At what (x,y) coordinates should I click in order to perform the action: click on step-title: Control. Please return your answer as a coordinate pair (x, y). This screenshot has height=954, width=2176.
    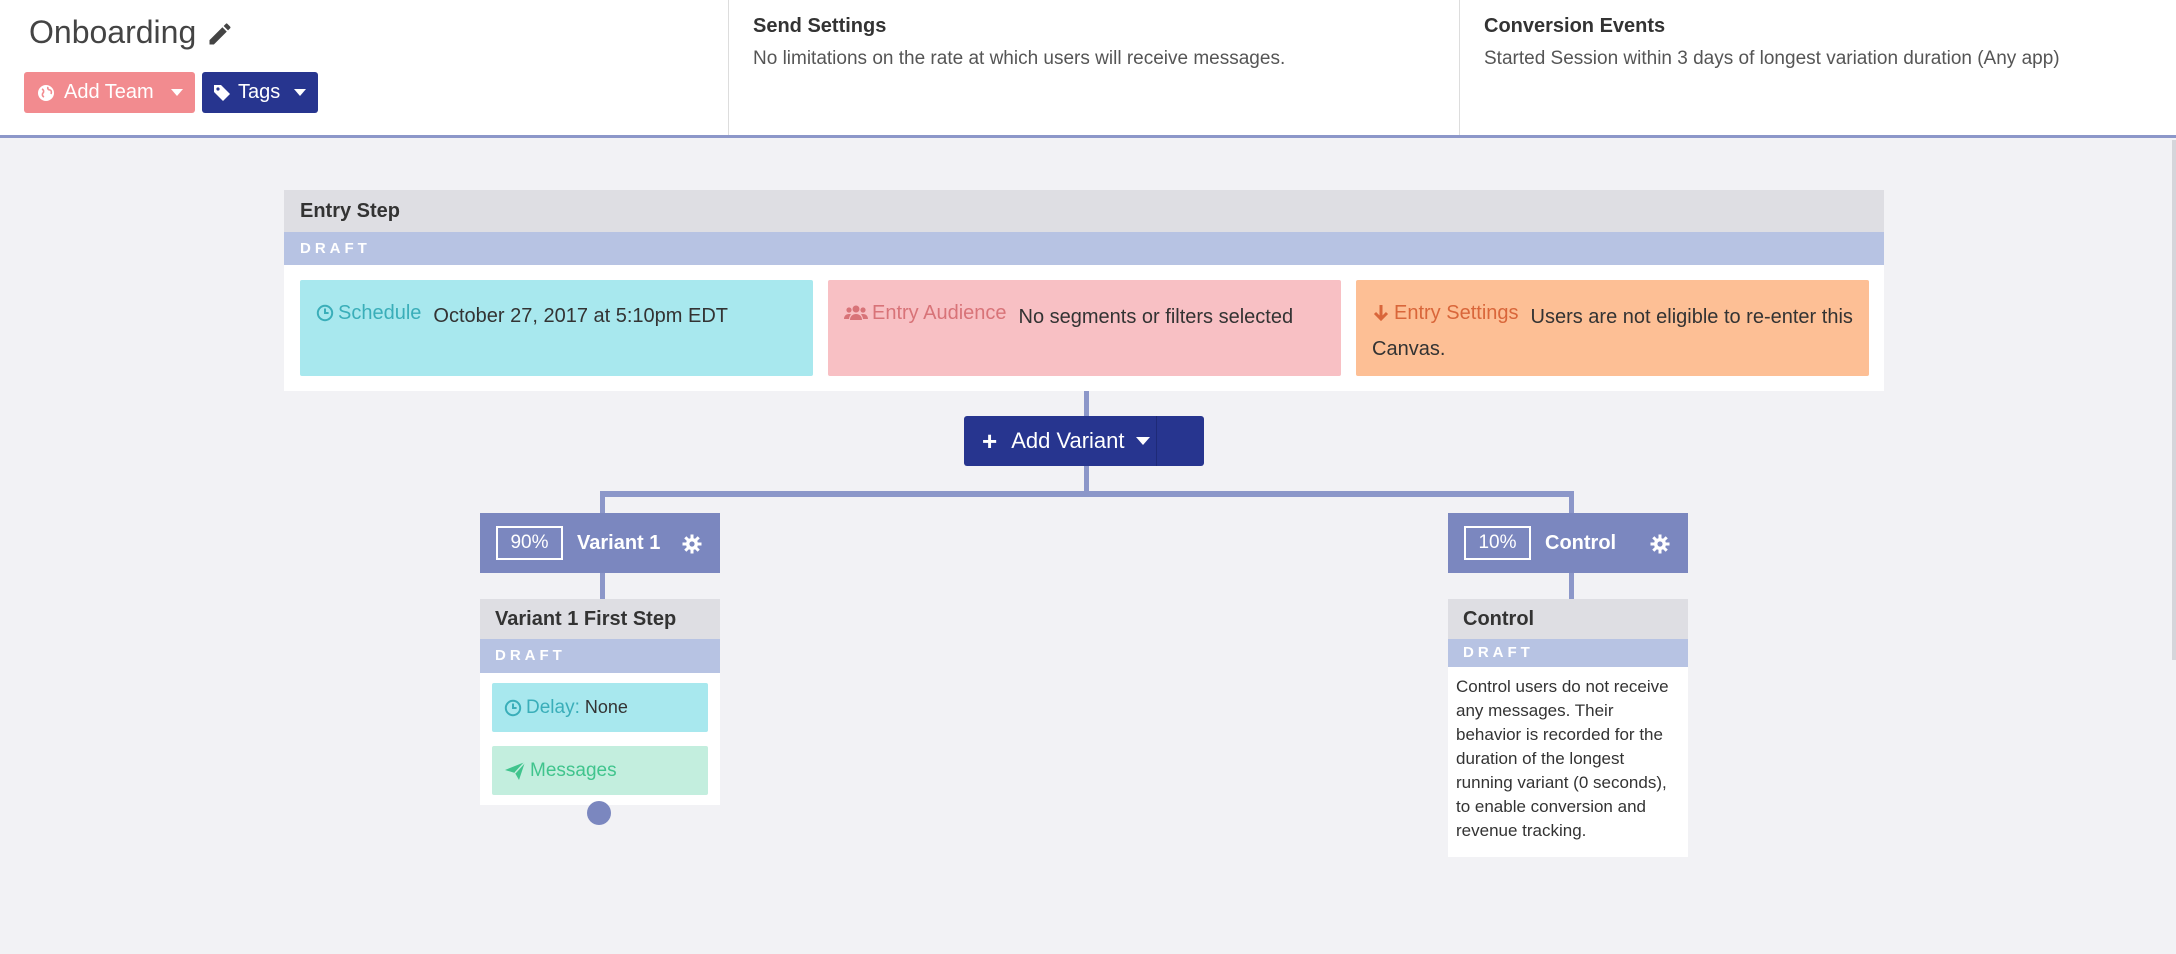
    Looking at the image, I should click on (1568, 619).